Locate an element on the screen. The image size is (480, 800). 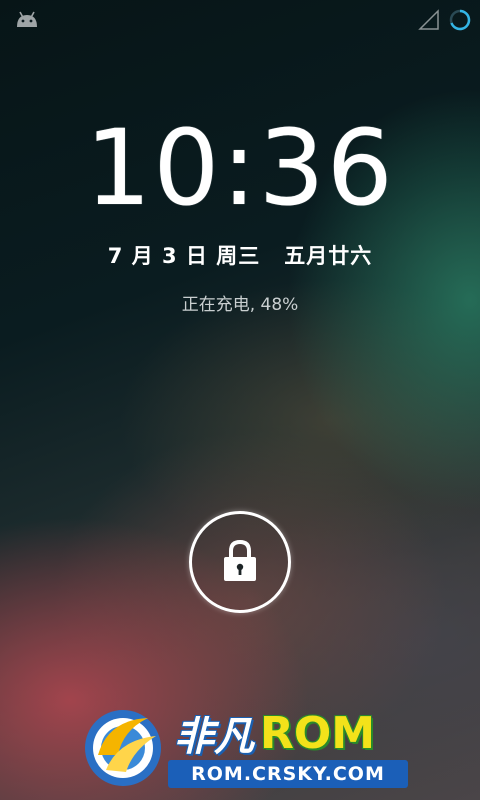
lunar-date-label: 五月廿六 is located at coordinates (328, 256).